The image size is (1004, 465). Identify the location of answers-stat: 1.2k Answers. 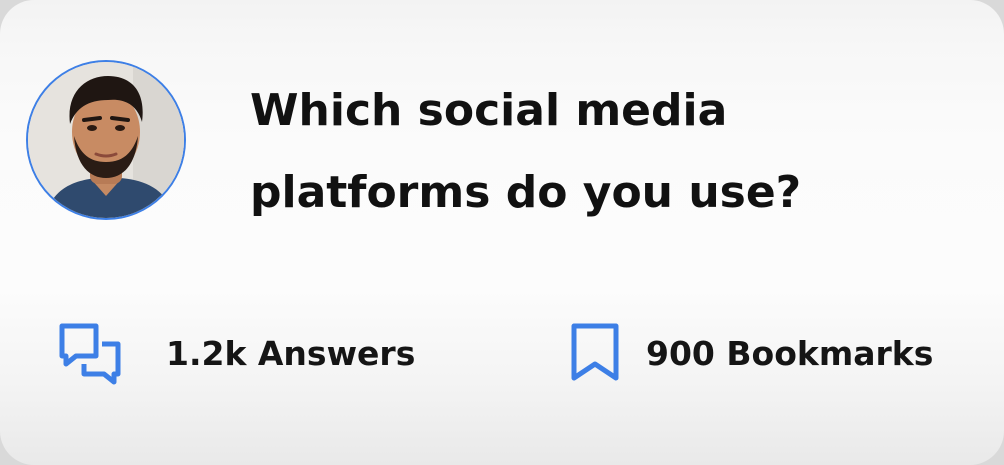
(235, 353).